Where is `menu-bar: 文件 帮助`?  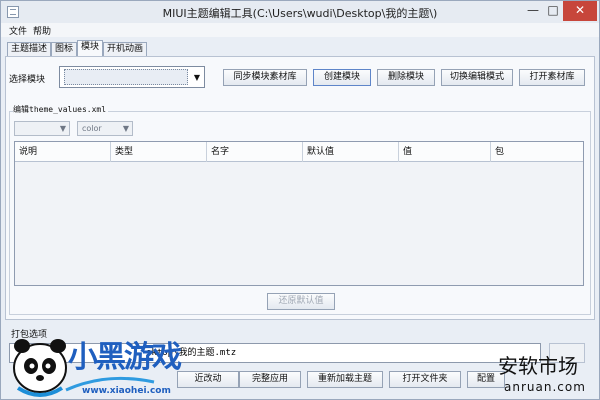 menu-bar: 文件 帮助 is located at coordinates (300, 30).